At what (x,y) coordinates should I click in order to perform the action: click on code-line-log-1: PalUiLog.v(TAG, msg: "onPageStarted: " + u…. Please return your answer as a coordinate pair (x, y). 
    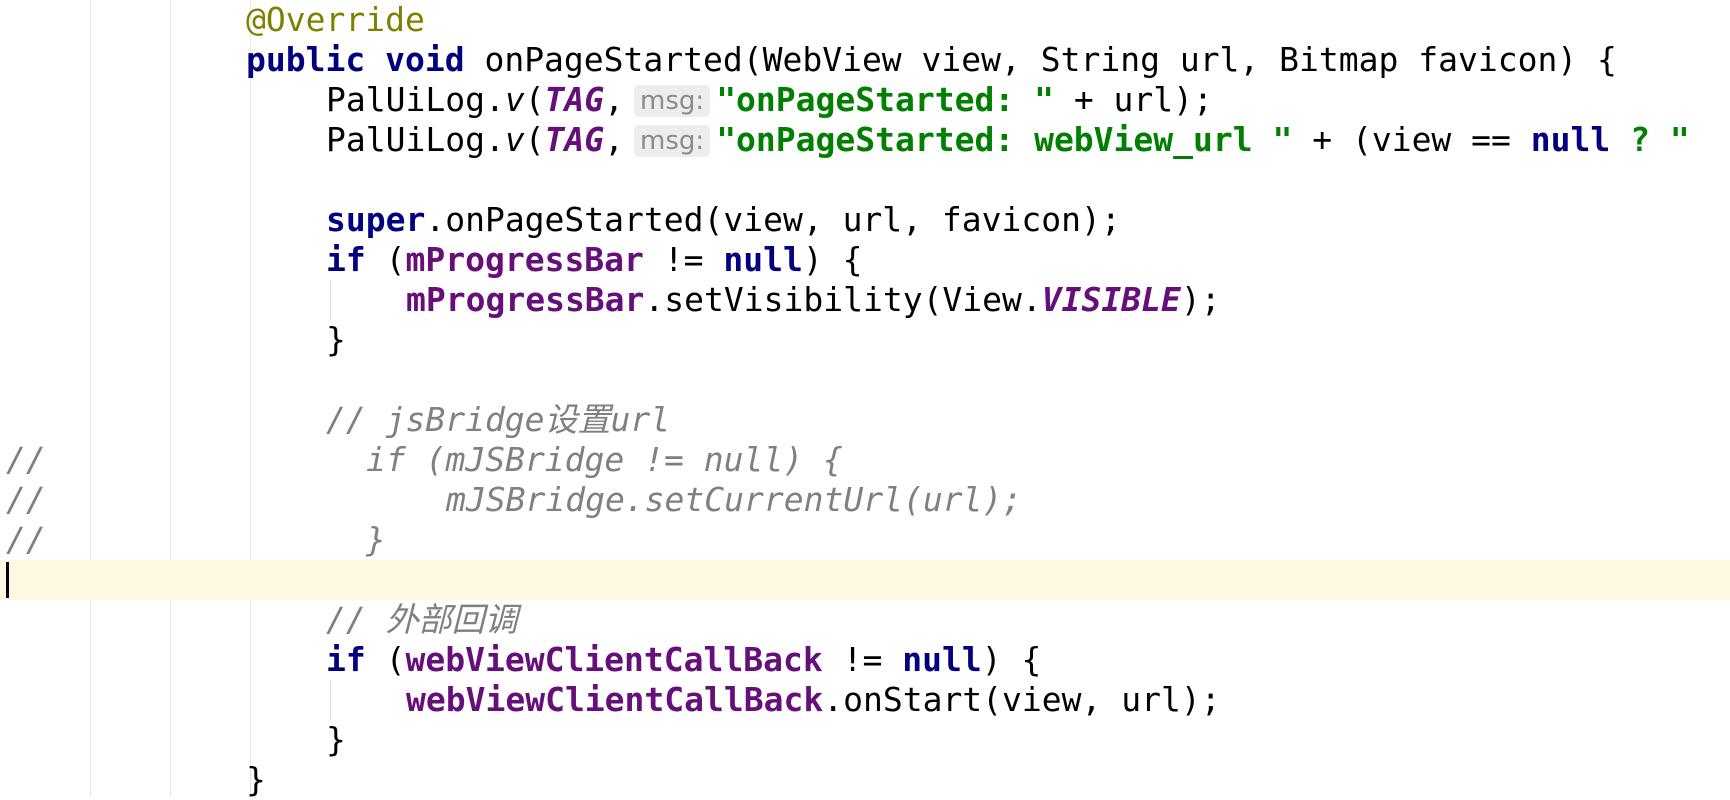
    Looking at the image, I should click on (769, 100).